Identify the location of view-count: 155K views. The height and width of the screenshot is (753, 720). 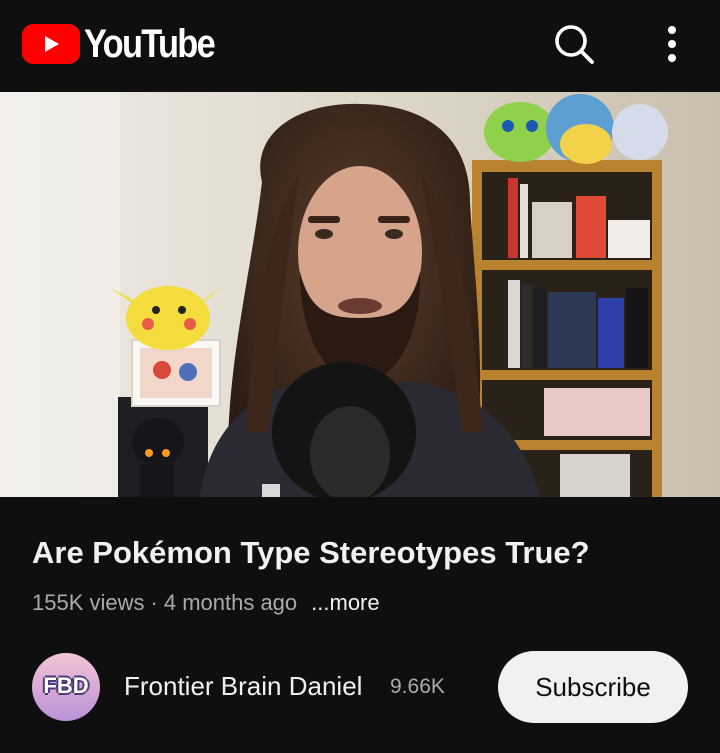
(88, 602).